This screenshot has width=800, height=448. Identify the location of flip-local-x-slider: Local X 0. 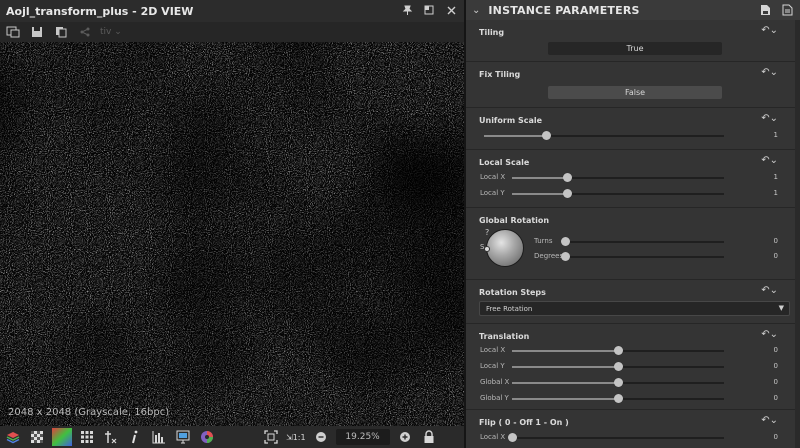
(633, 438).